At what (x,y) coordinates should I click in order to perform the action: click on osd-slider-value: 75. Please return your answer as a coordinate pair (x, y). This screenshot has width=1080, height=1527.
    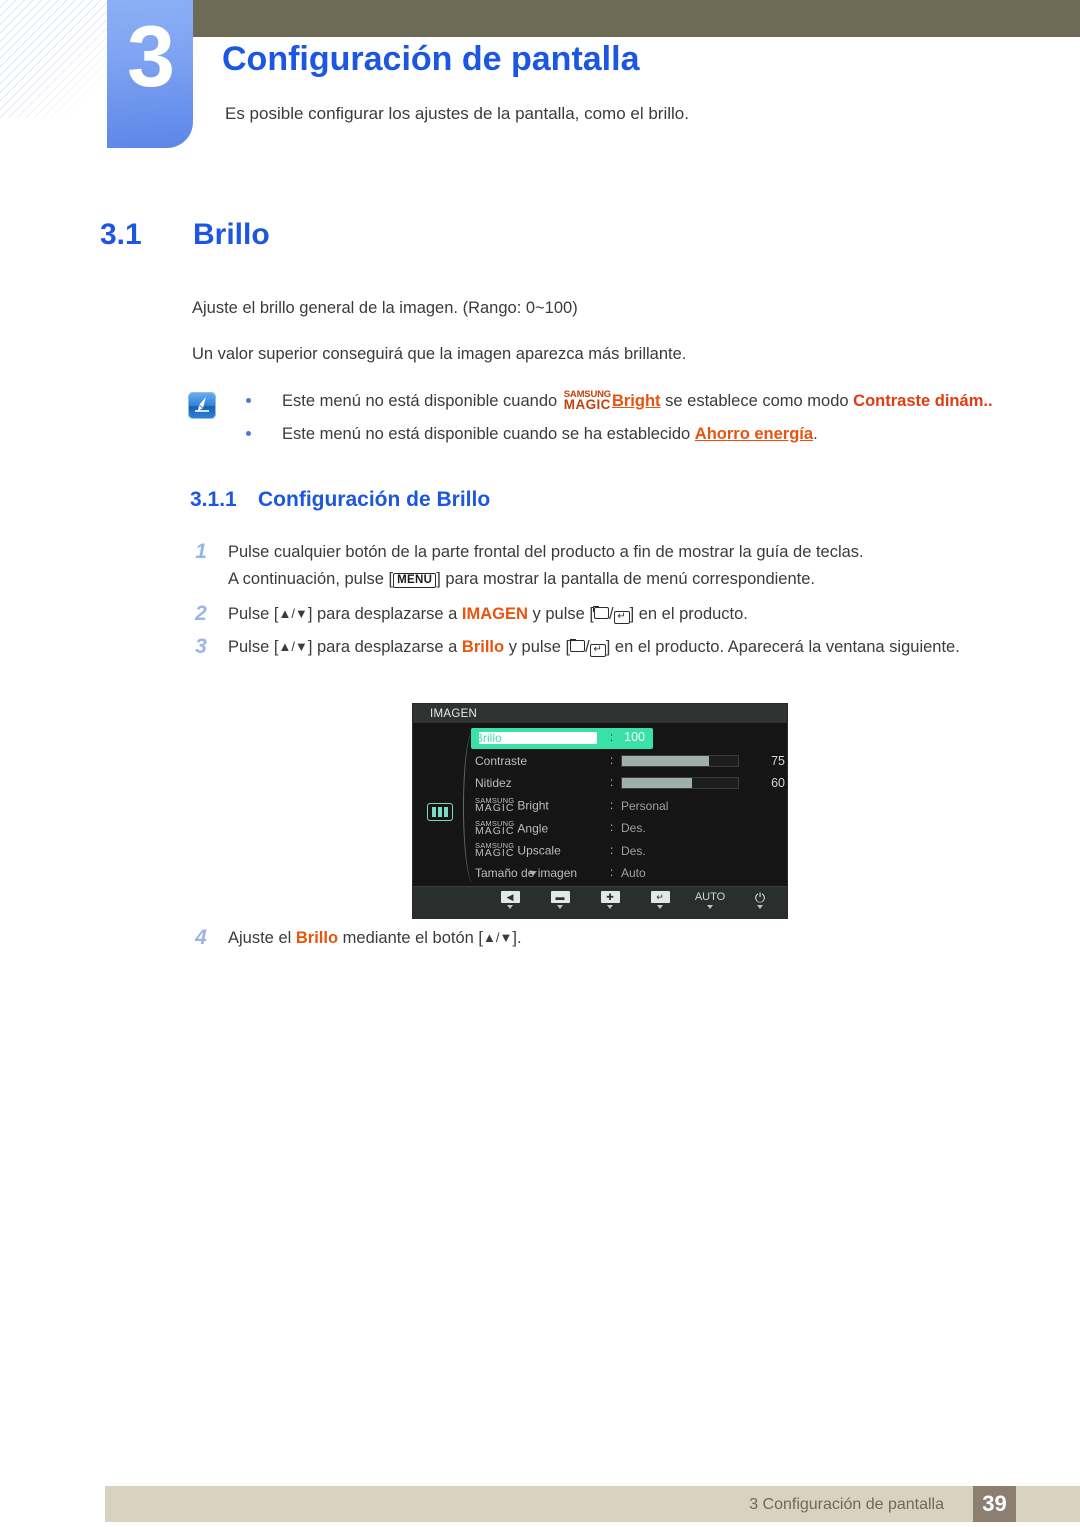
    Looking at the image, I should click on (778, 760).